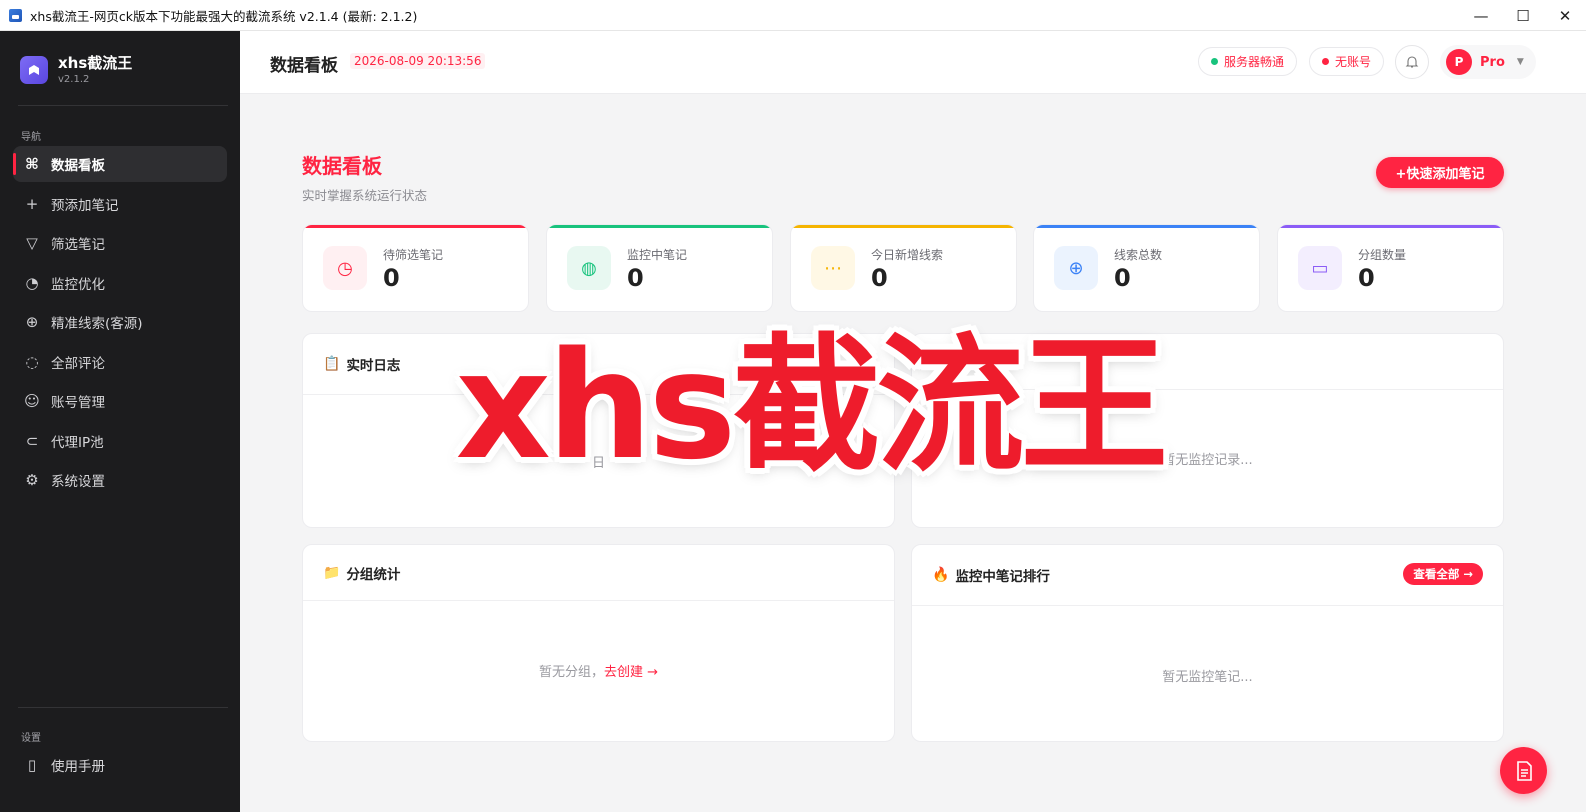 This screenshot has height=812, width=1586. Describe the element at coordinates (1440, 172) in the screenshot. I see `quick-add-note-button: +快速添加笔记` at that location.